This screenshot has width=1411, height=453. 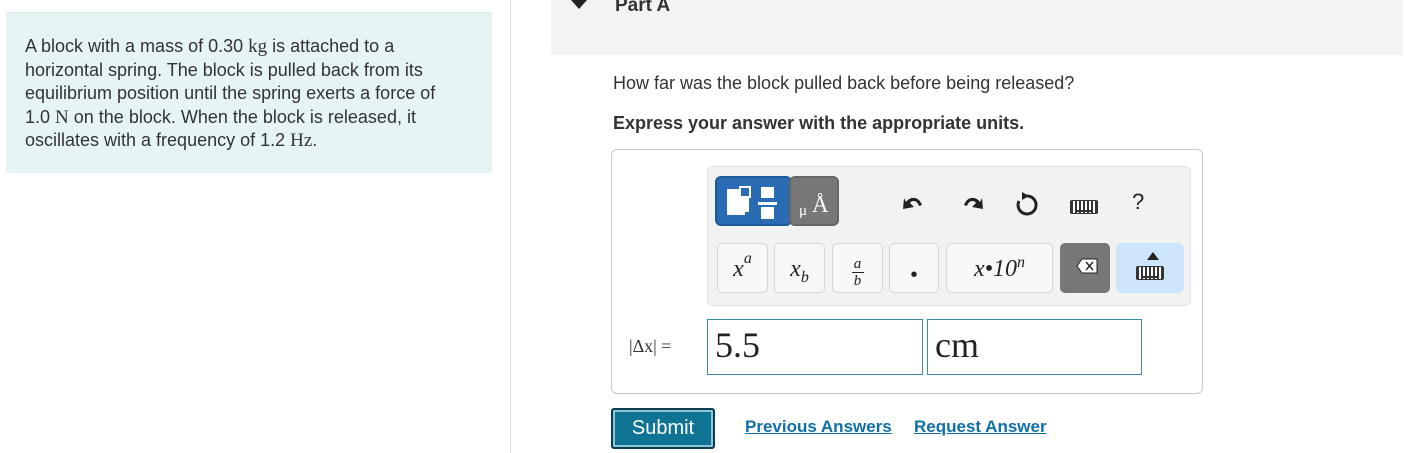 What do you see at coordinates (972, 205) in the screenshot?
I see `redo-icon` at bounding box center [972, 205].